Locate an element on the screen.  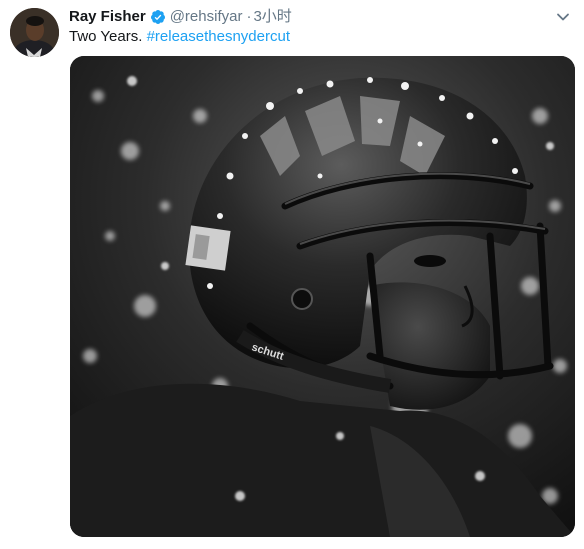
tweet-header: Ray Fisher @rehsifyar · 3小时 is located at coordinates (180, 17).